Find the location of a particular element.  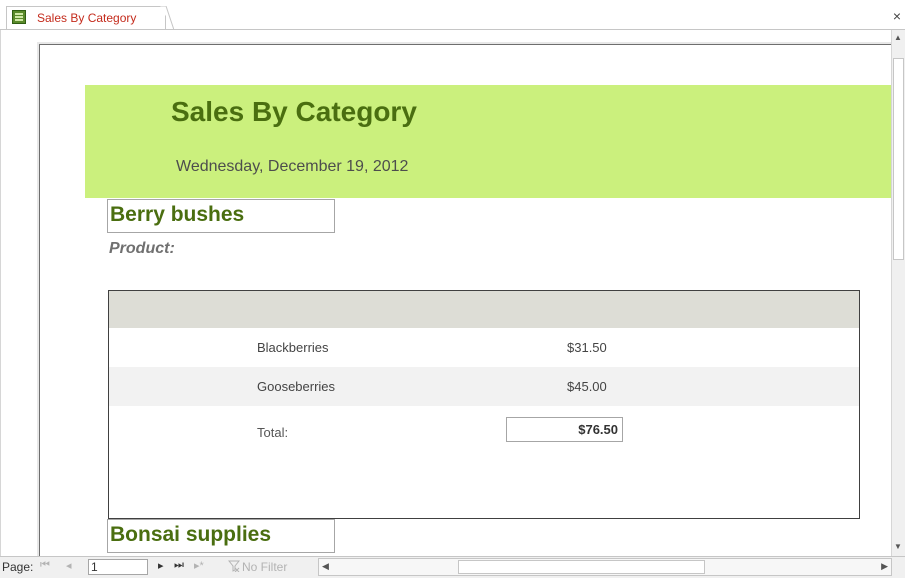

scroll-down-icon: ▼ is located at coordinates (898, 546).